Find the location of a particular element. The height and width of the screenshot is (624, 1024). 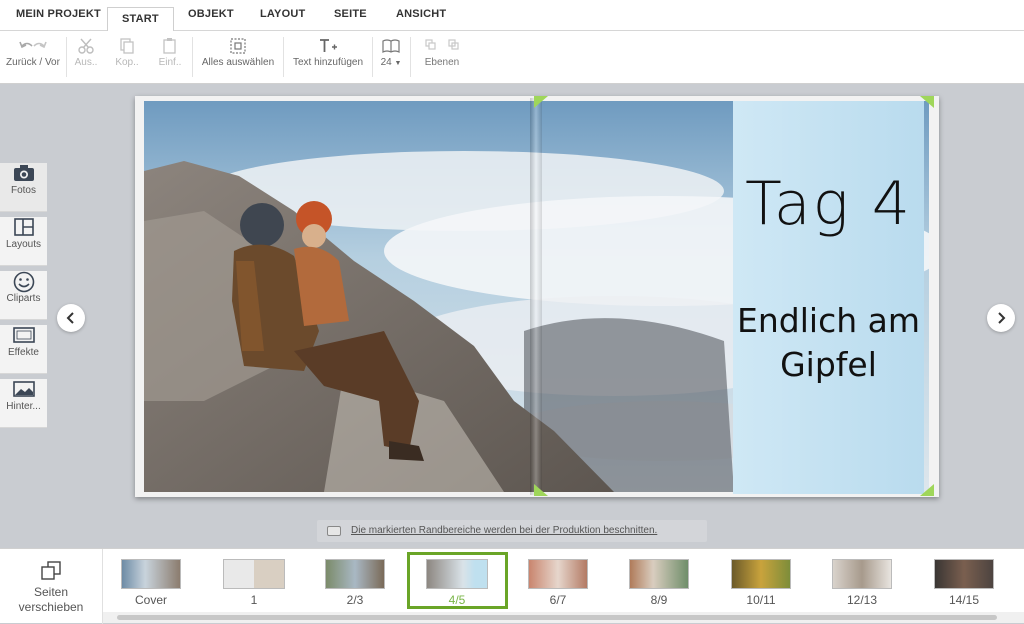

spread-subtitle-line1: Endlich am is located at coordinates (828, 320).